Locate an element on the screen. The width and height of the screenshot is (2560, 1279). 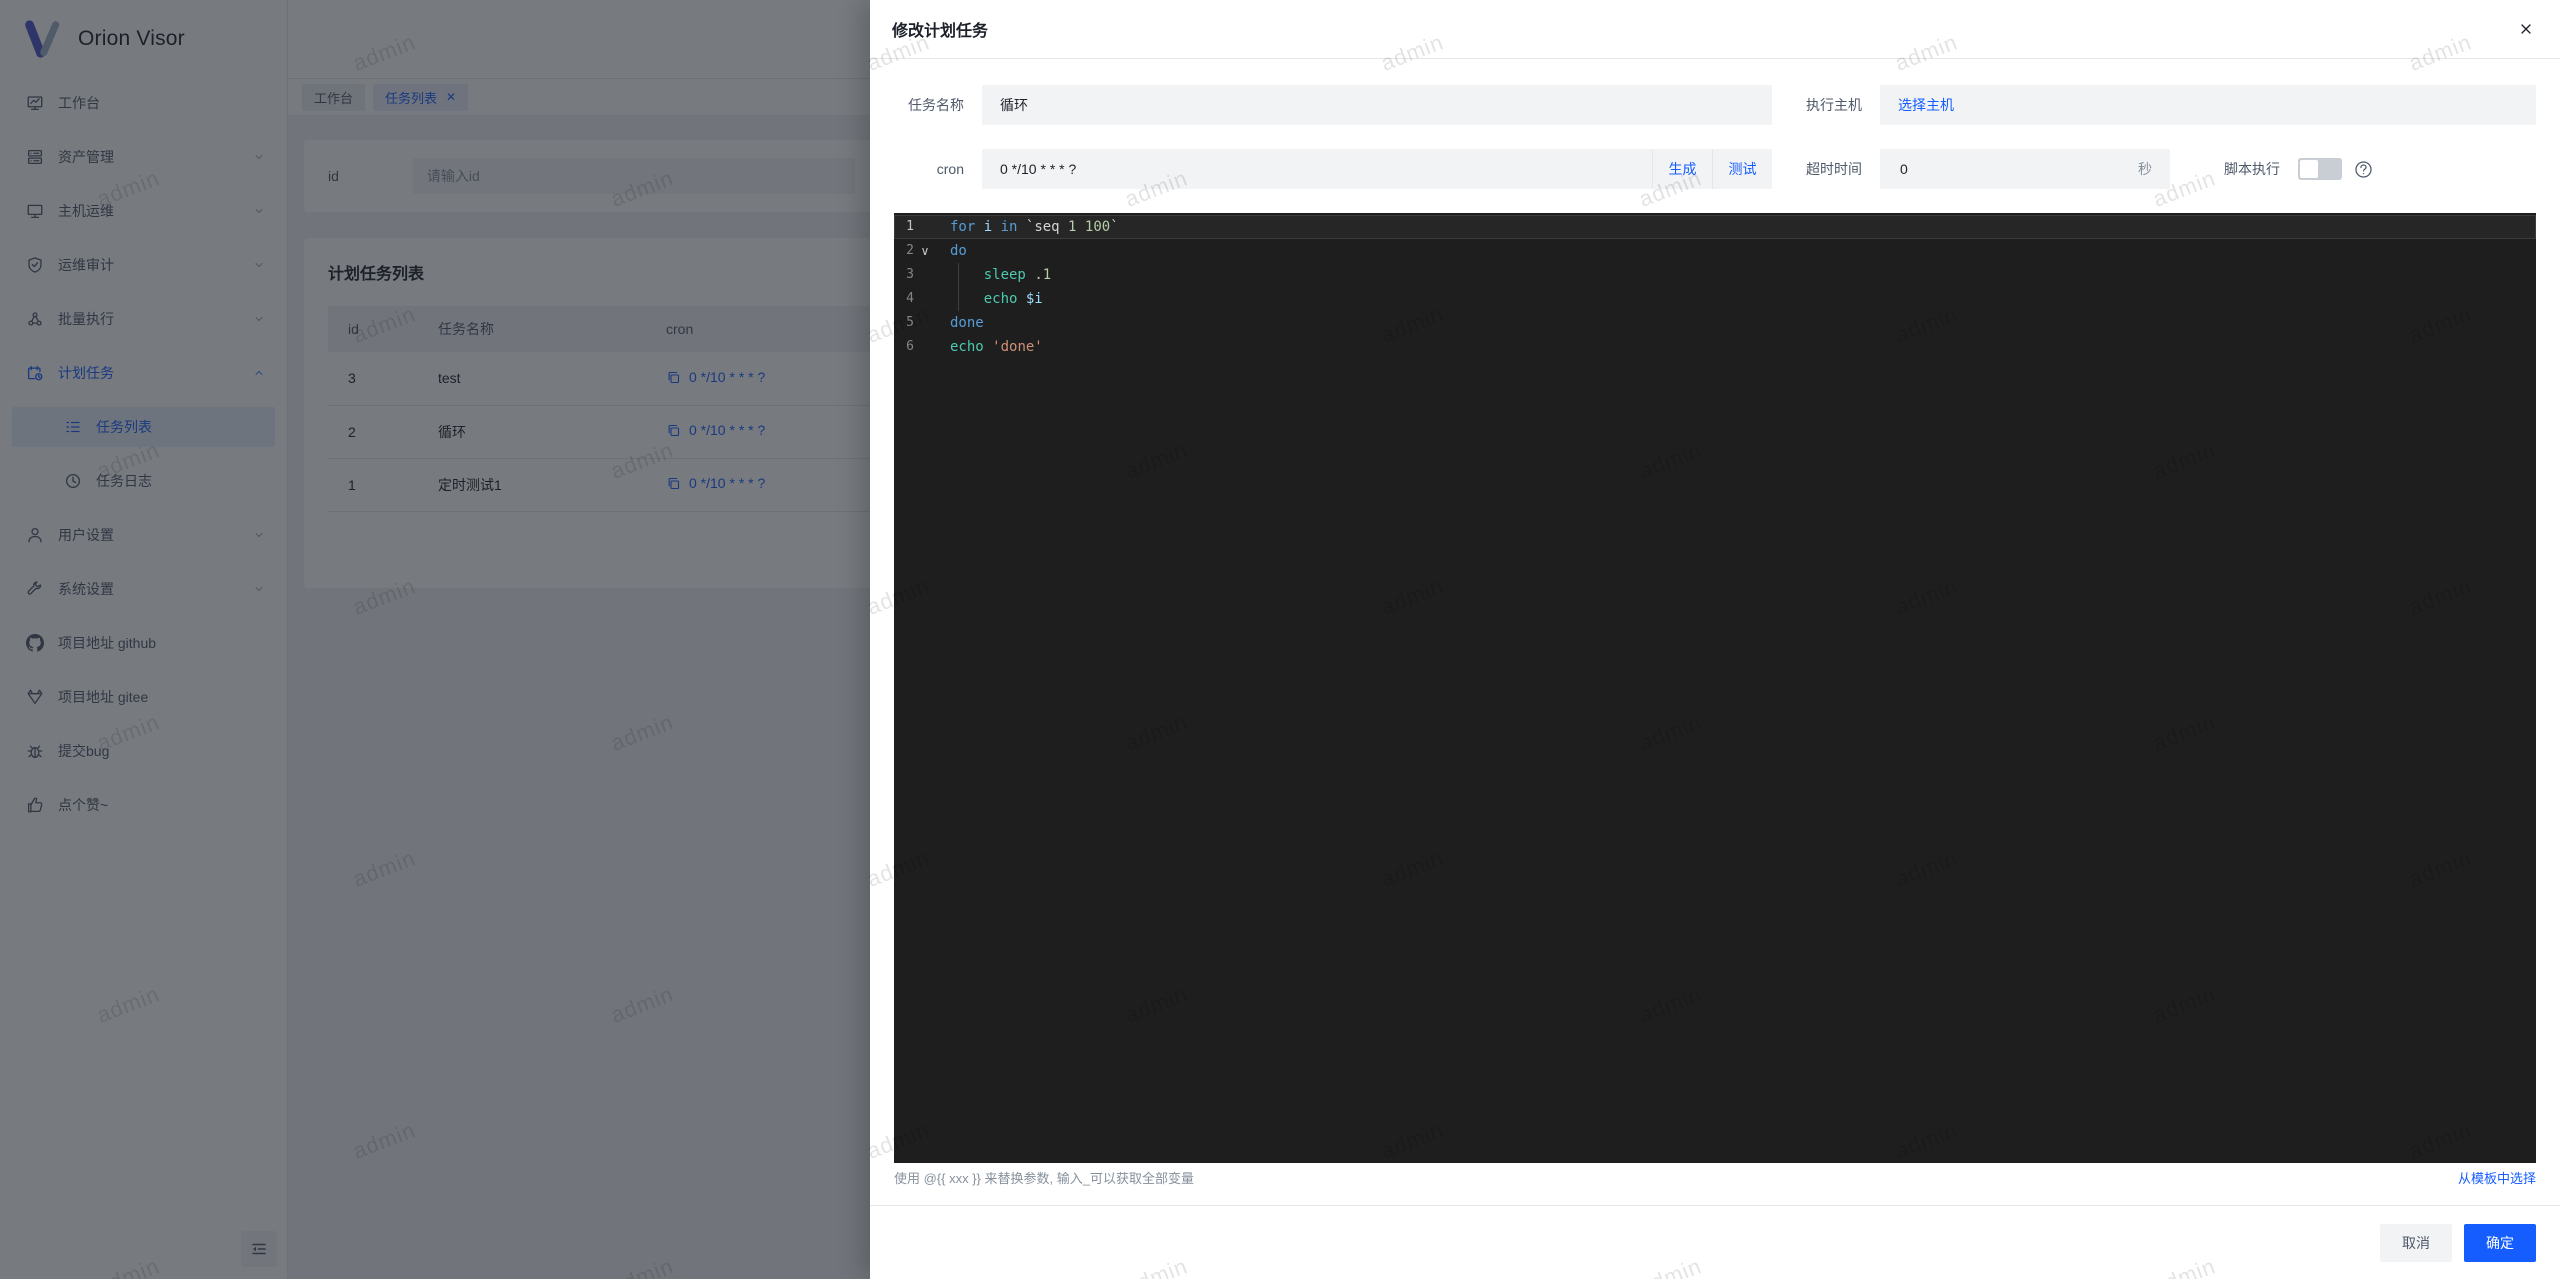
code-line-4: 4 echo $i is located at coordinates (1715, 299).